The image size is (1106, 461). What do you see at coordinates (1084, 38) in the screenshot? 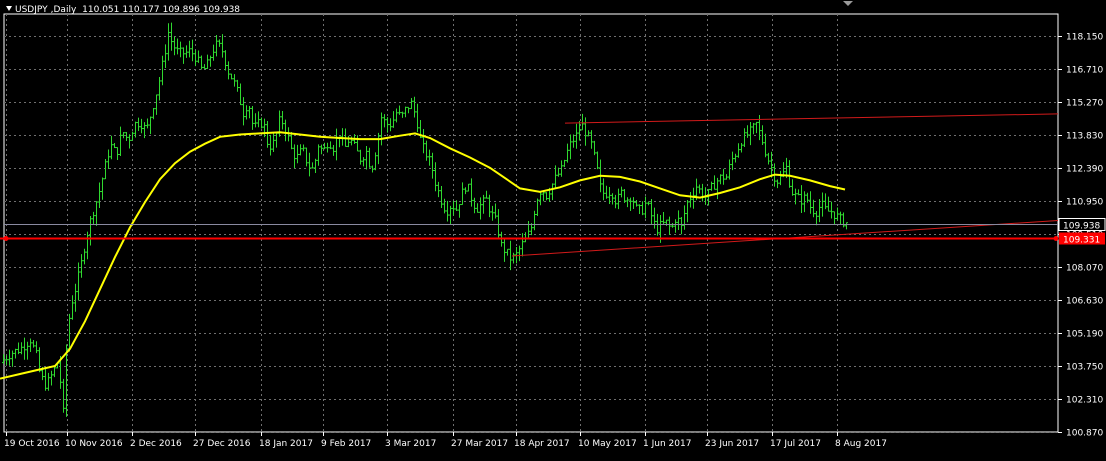
I see `y-tick-label: 118.150` at bounding box center [1084, 38].